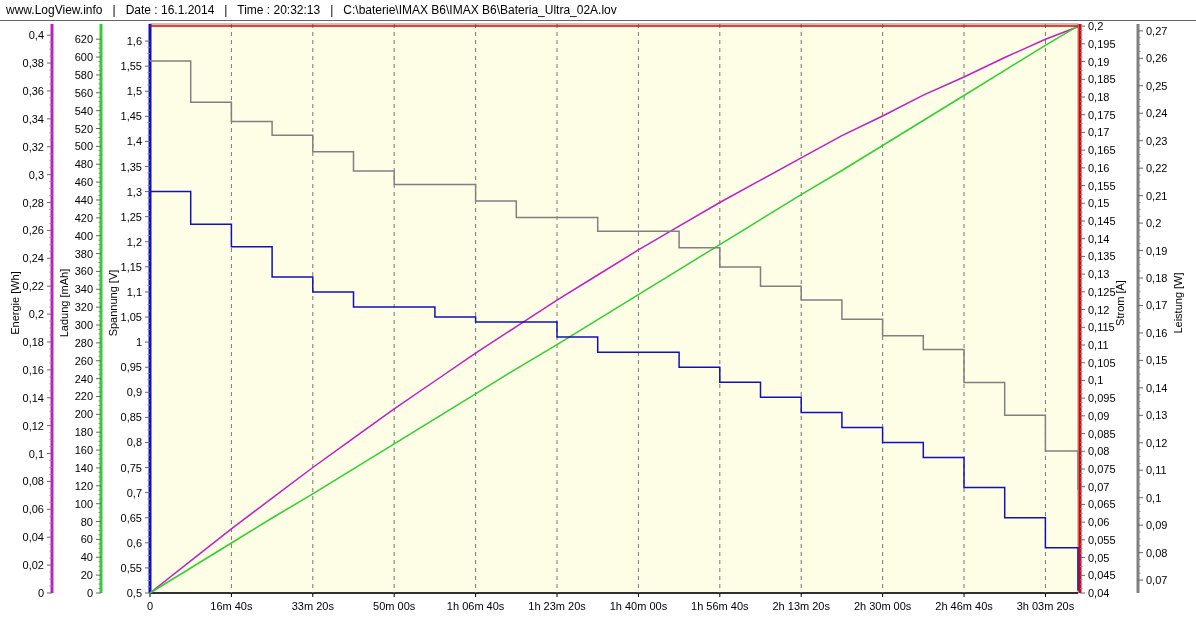  I want to click on y-axis-label: 1,05, so click(131, 317).